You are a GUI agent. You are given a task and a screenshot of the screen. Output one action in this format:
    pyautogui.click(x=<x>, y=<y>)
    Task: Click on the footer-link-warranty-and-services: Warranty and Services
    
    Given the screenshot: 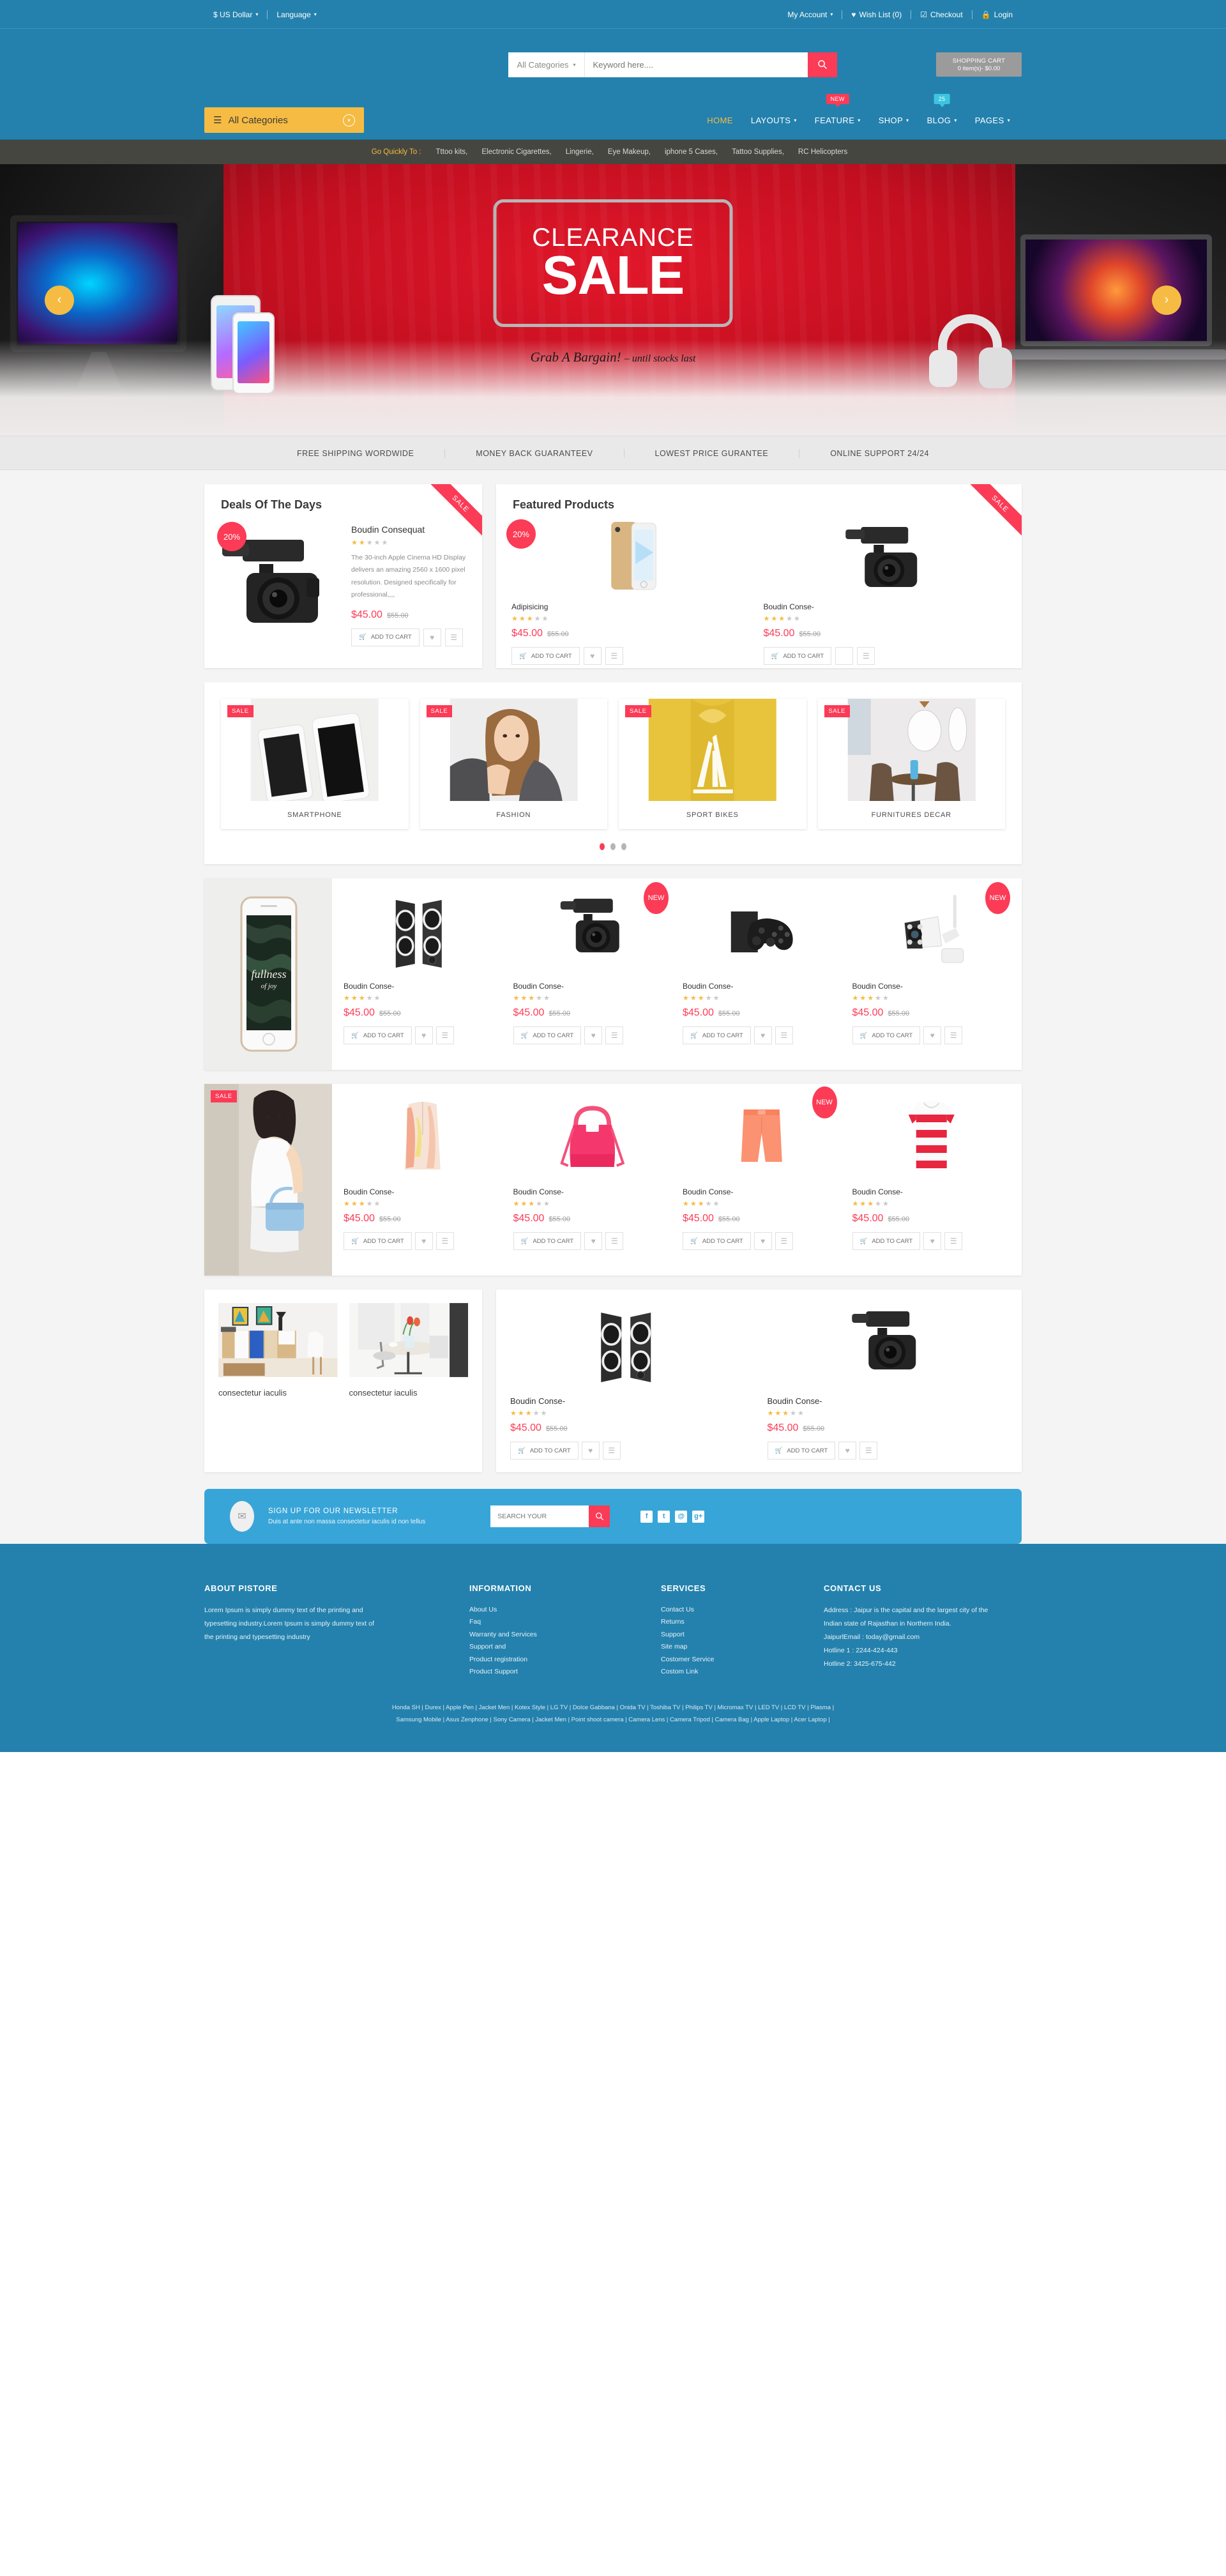 What is the action you would take?
    pyautogui.click(x=565, y=1635)
    